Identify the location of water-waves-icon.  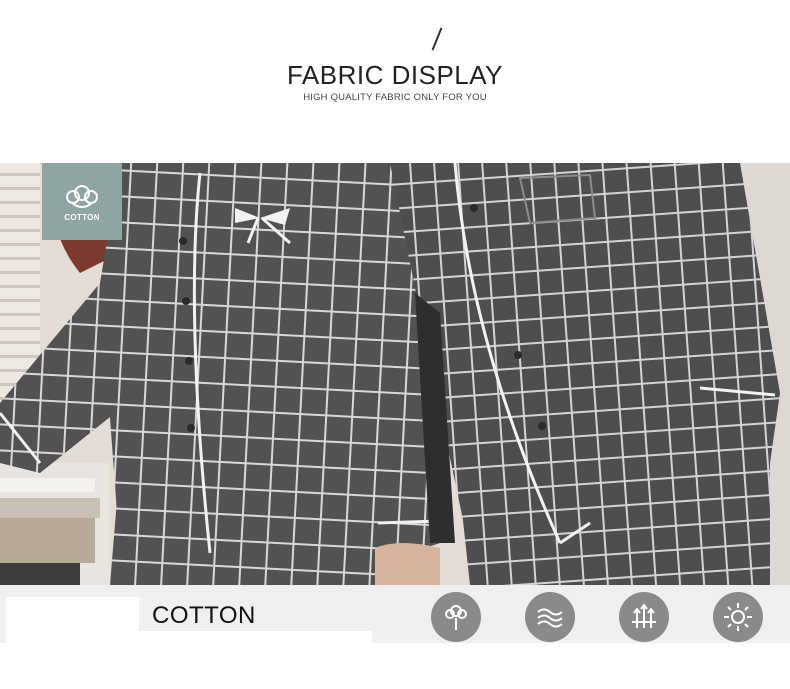
(550, 617).